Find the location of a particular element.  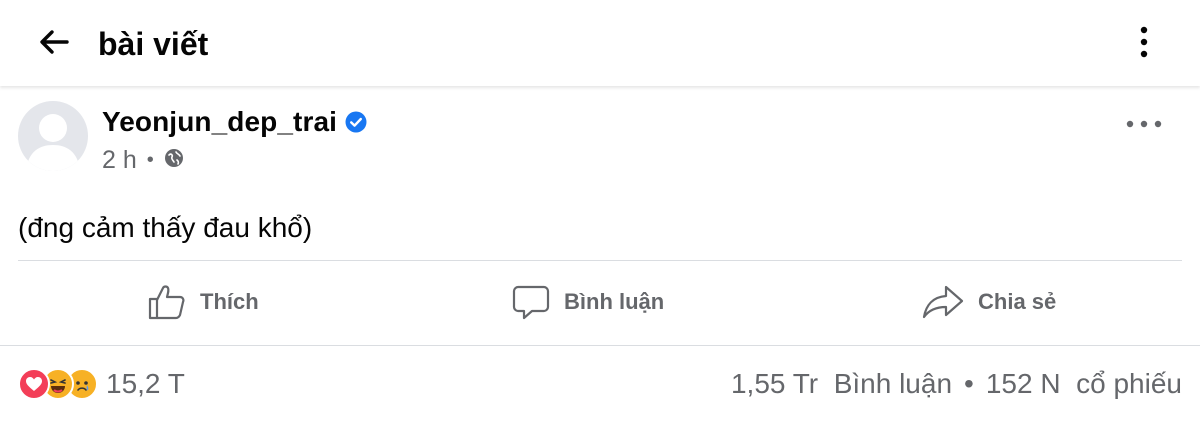

like-button: Thích is located at coordinates (203, 302).